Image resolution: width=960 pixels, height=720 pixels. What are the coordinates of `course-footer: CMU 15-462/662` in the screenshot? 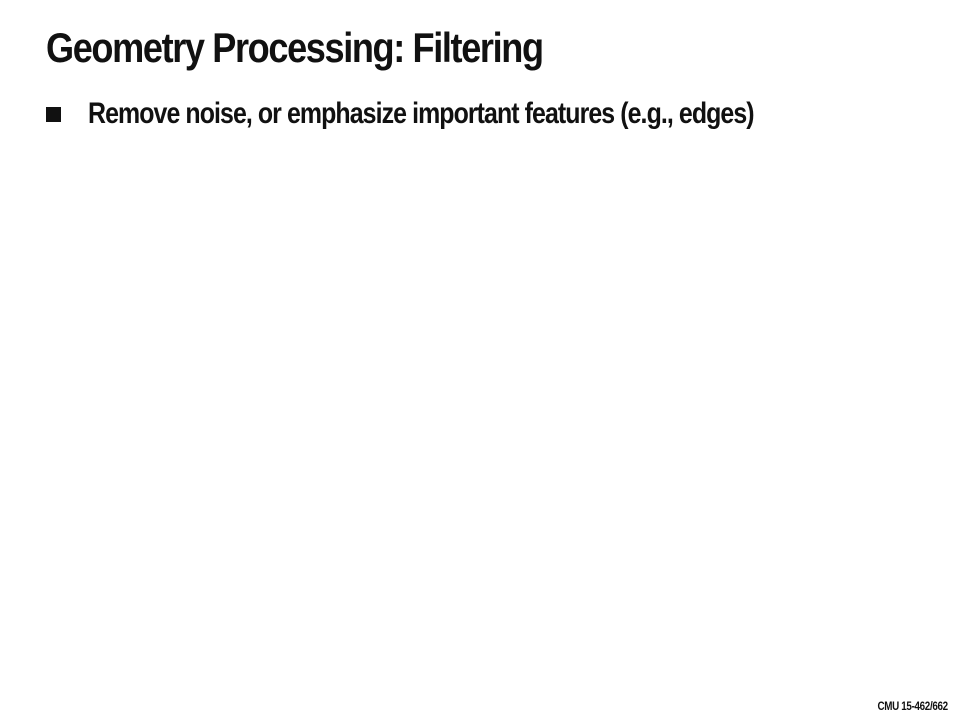 It's located at (913, 706).